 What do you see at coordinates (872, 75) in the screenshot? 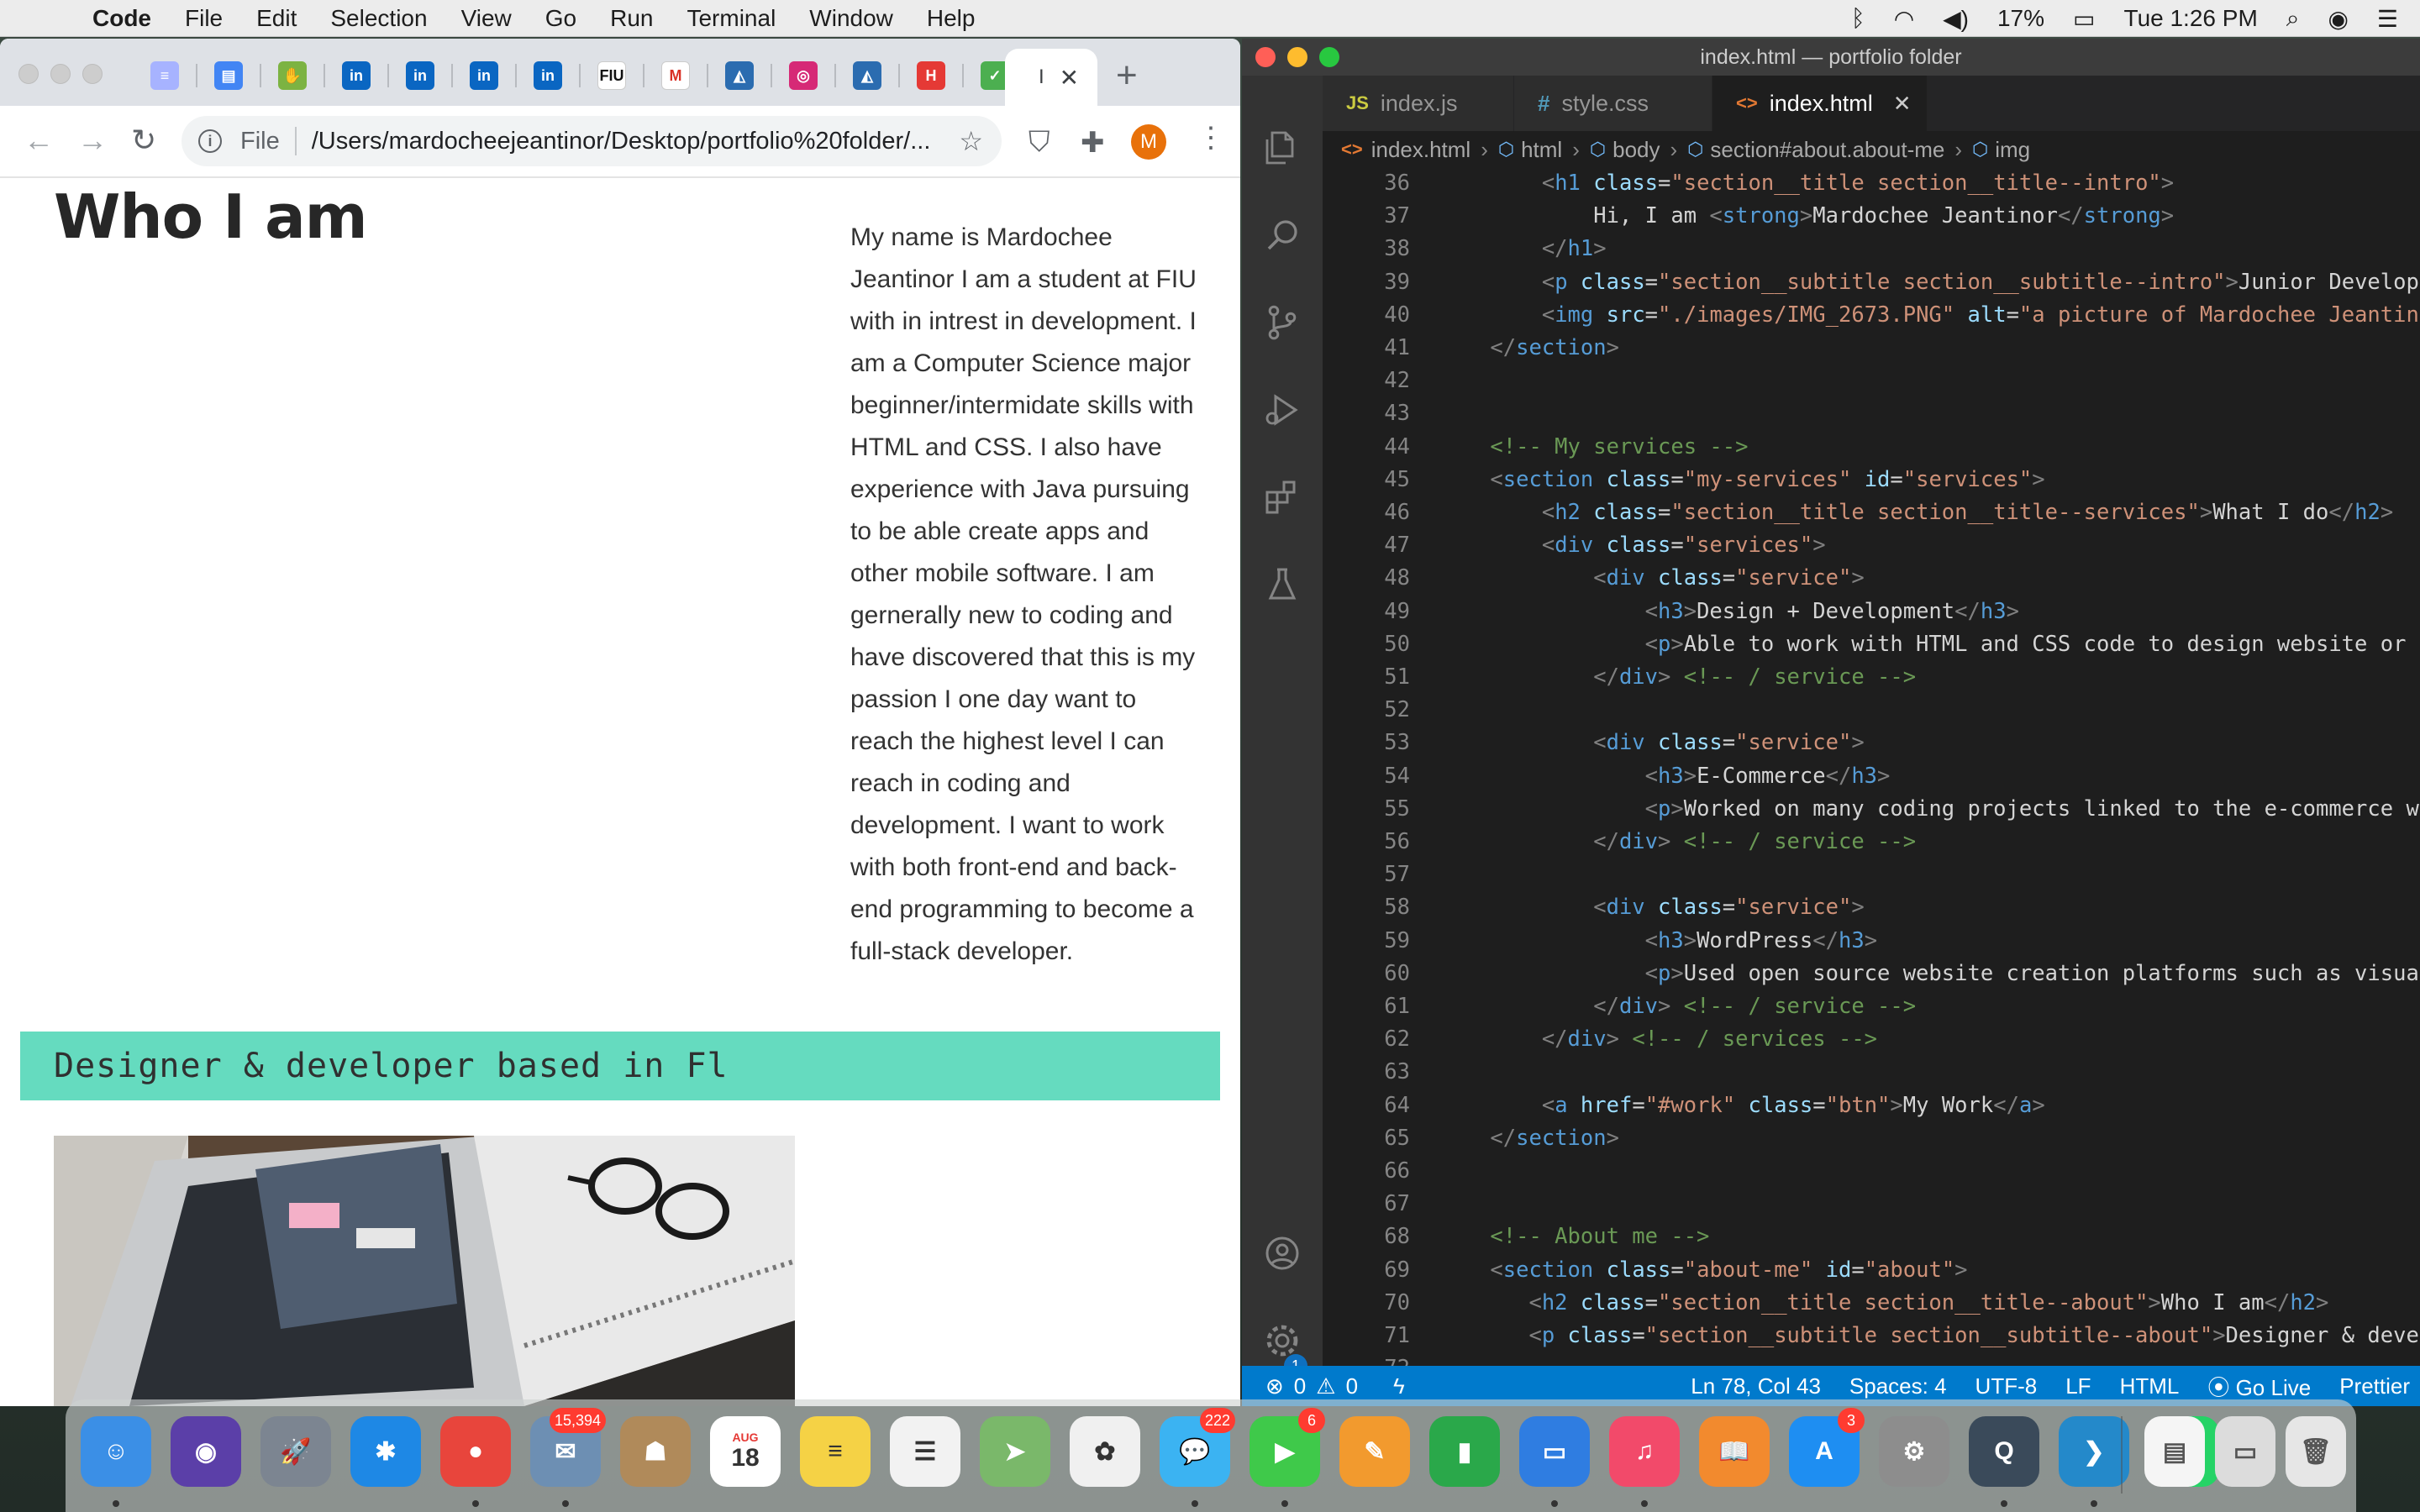
I see `tab-icon-handshake-2: ◭` at bounding box center [872, 75].